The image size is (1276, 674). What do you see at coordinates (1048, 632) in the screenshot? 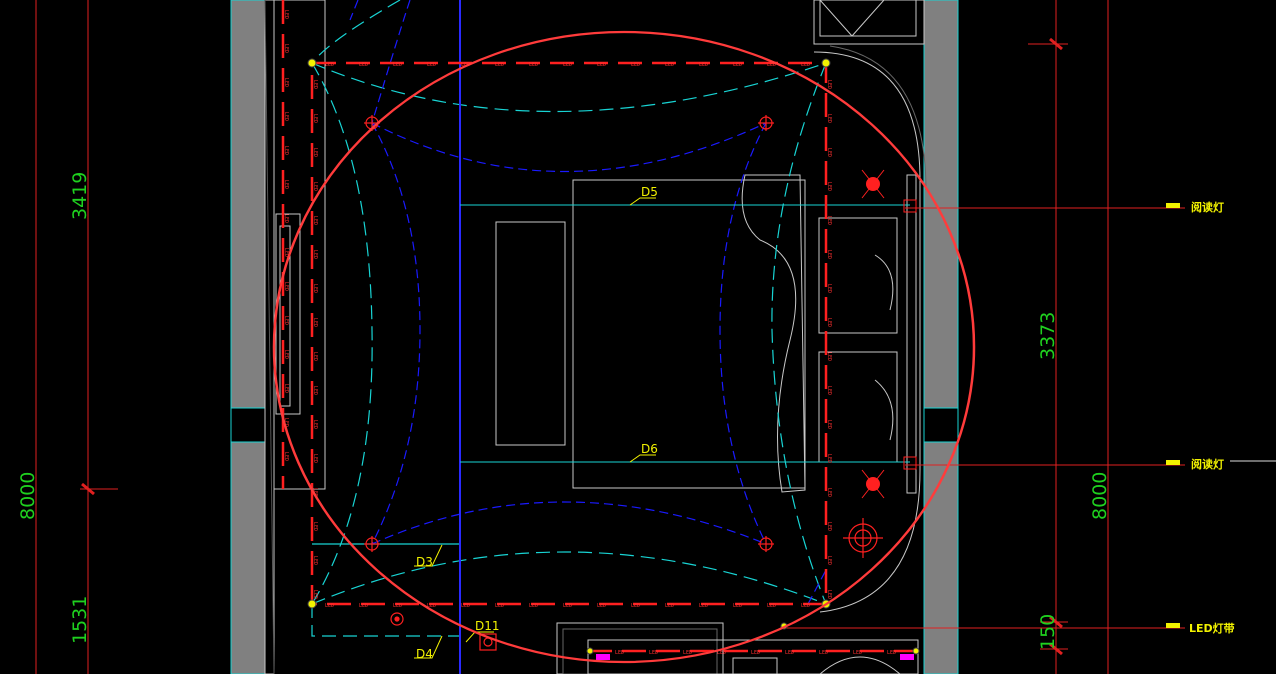
I see `dim-right-bottom: 150` at bounding box center [1048, 632].